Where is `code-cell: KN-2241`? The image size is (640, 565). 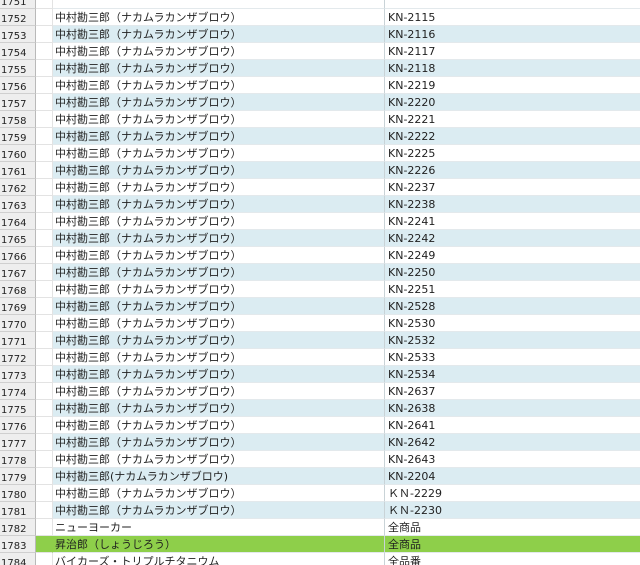 code-cell: KN-2241 is located at coordinates (512, 221).